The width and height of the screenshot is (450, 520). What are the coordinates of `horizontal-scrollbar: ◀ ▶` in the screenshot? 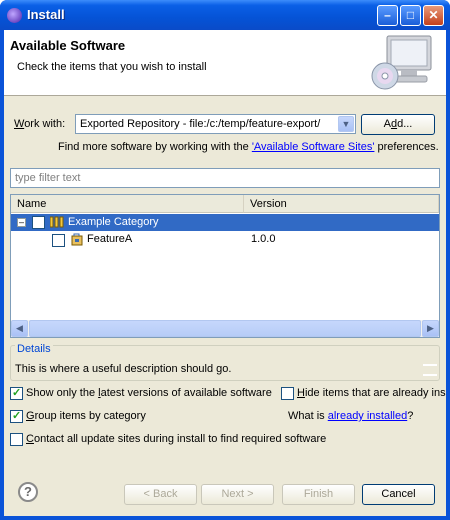 It's located at (225, 328).